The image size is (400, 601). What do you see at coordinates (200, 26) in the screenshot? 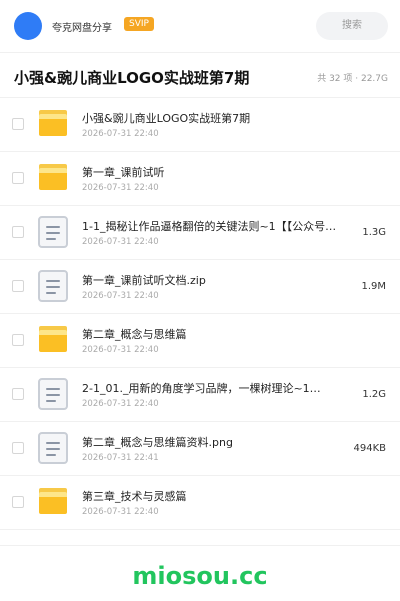
I see `top-bar: 夸克网盘分享 SVIP 搜索` at bounding box center [200, 26].